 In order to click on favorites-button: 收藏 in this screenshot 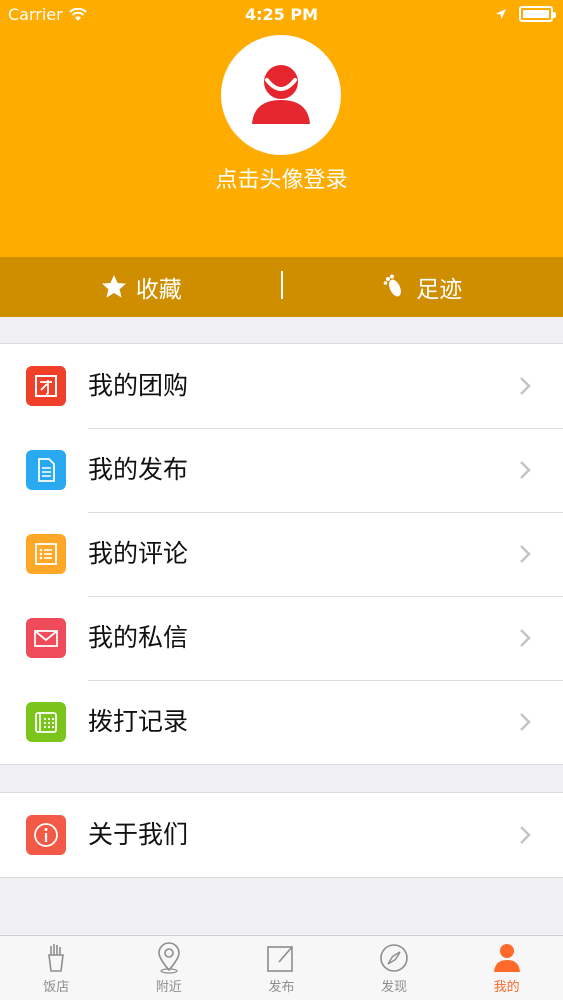, I will do `click(141, 287)`.